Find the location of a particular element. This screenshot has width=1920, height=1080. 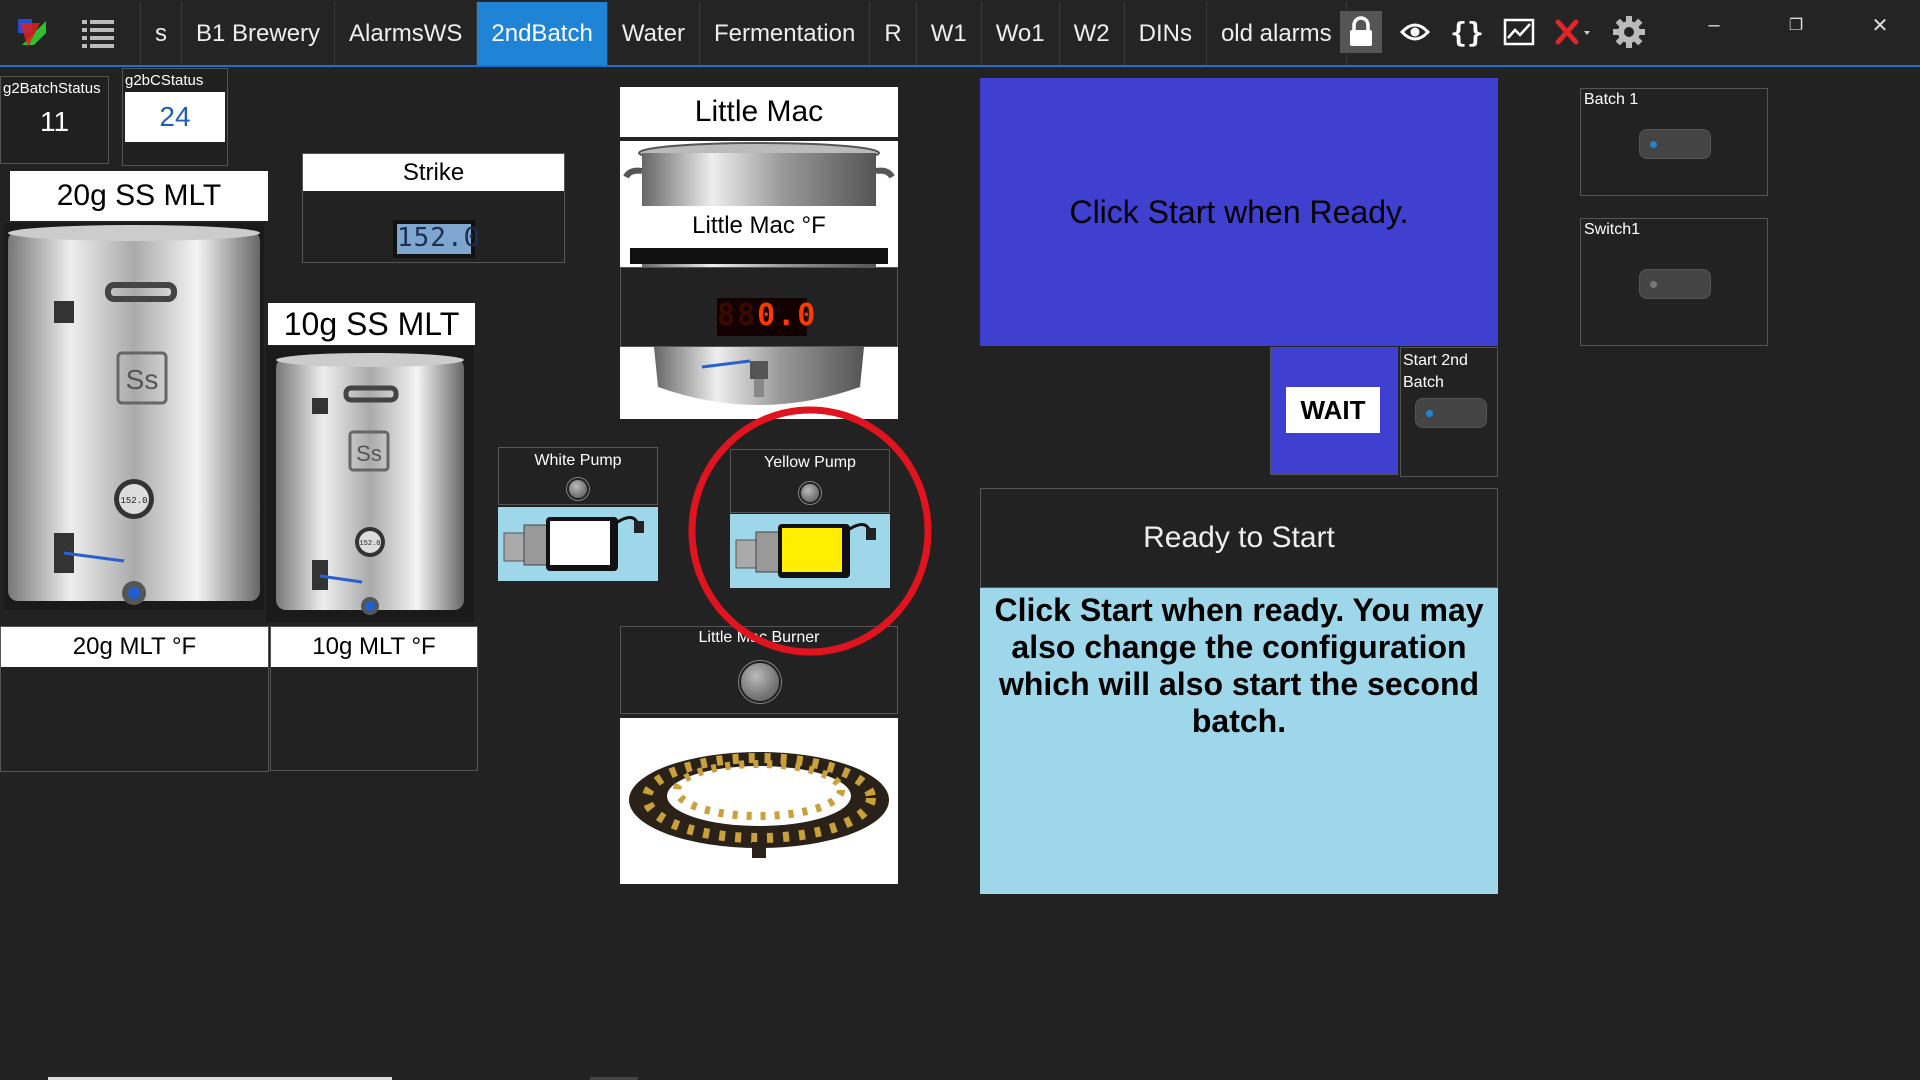

g2bc-status-value: 24 is located at coordinates (175, 117).